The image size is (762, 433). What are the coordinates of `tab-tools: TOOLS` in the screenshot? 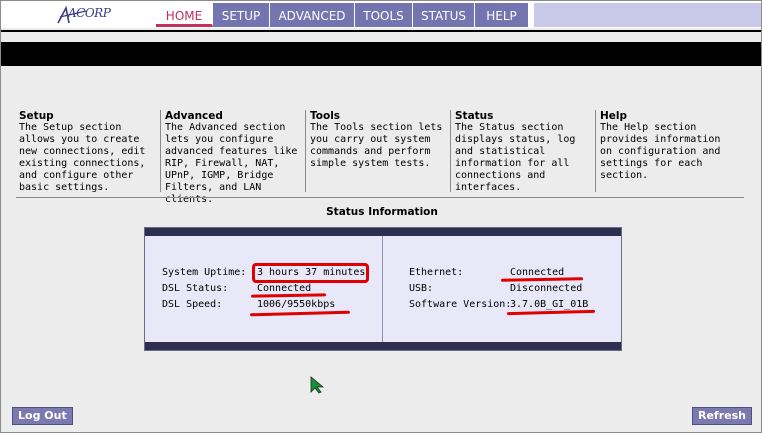 It's located at (384, 15).